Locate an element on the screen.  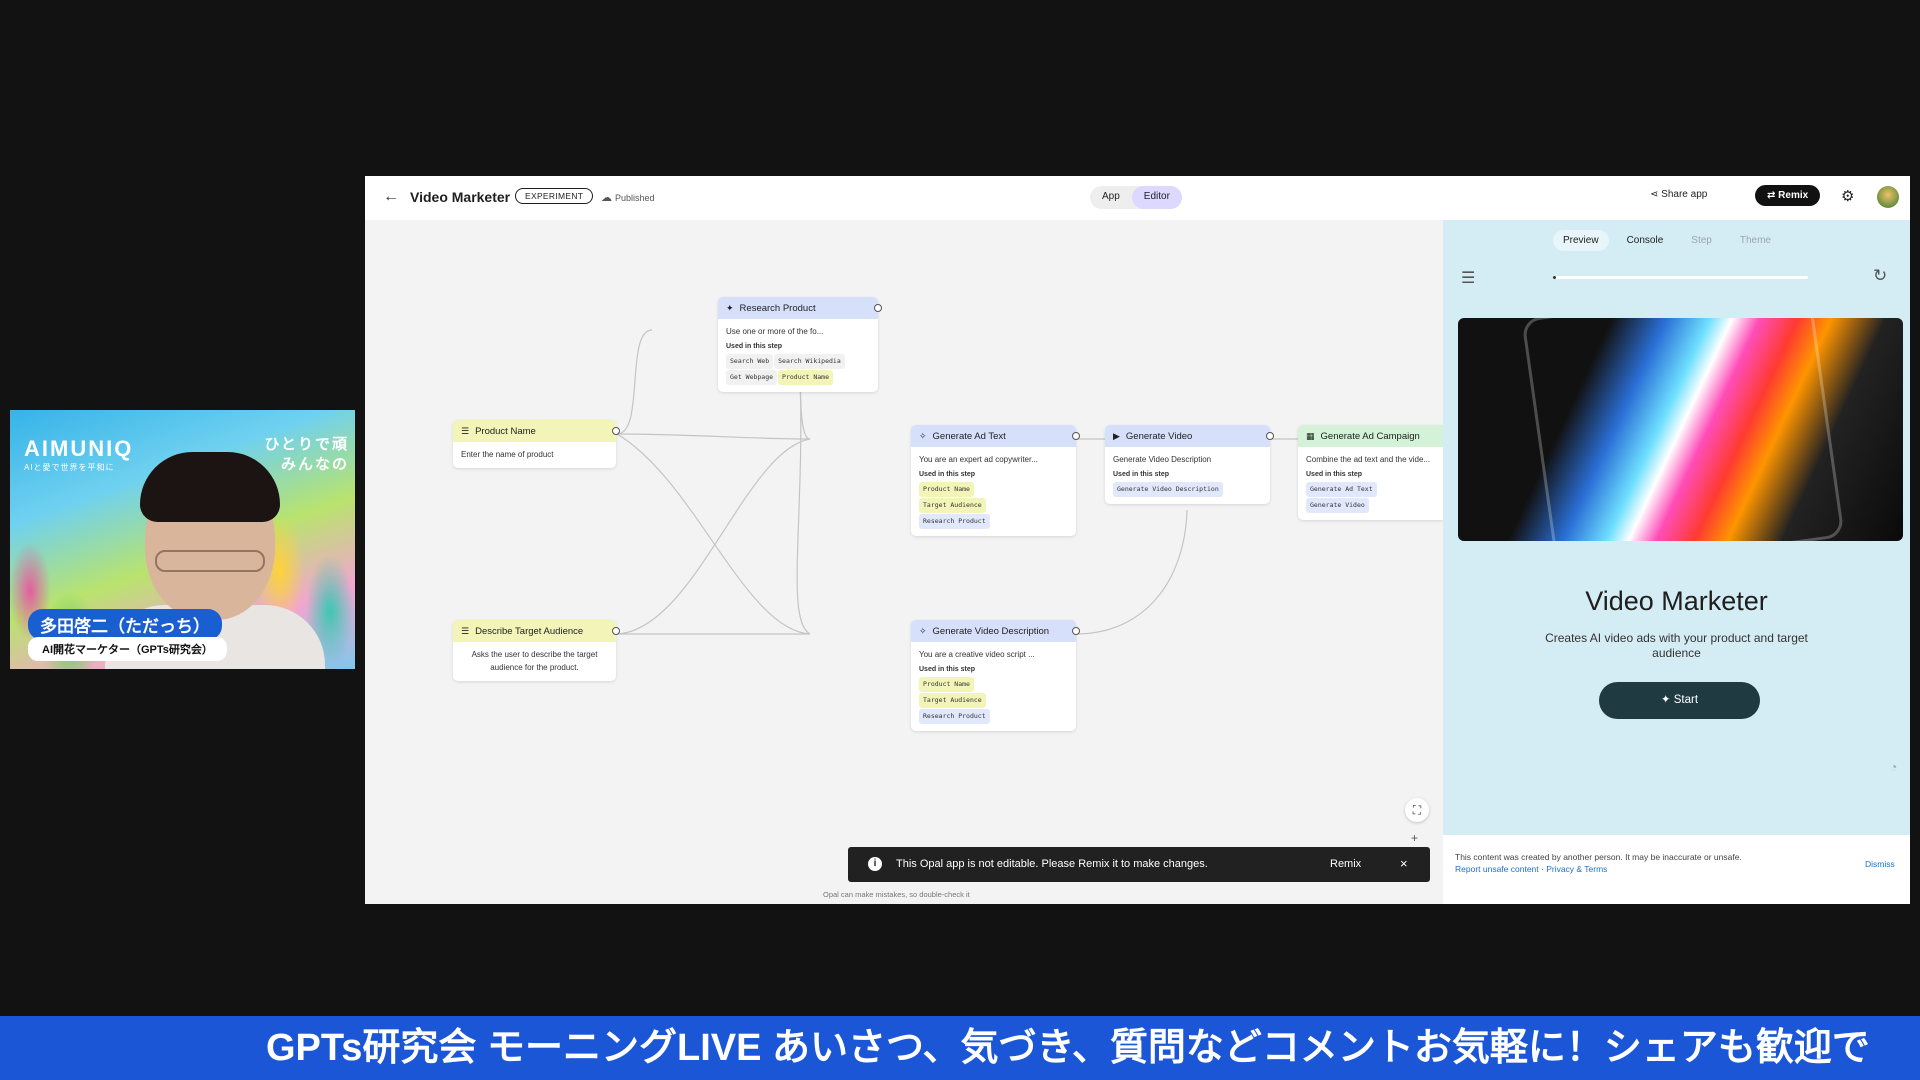
webcam-tagline-line2: みんなの is located at coordinates (314, 464).